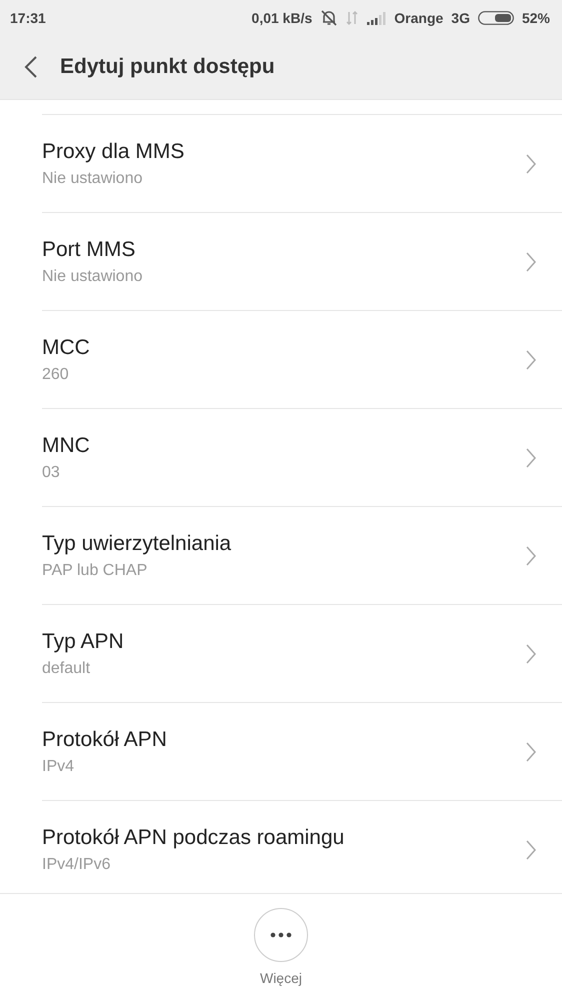  What do you see at coordinates (281, 935) in the screenshot?
I see `more-icon` at bounding box center [281, 935].